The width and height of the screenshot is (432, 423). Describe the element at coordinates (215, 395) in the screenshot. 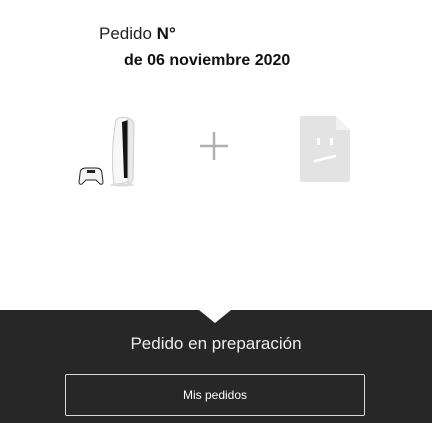

I see `my-orders-button: Mis pedidos` at that location.